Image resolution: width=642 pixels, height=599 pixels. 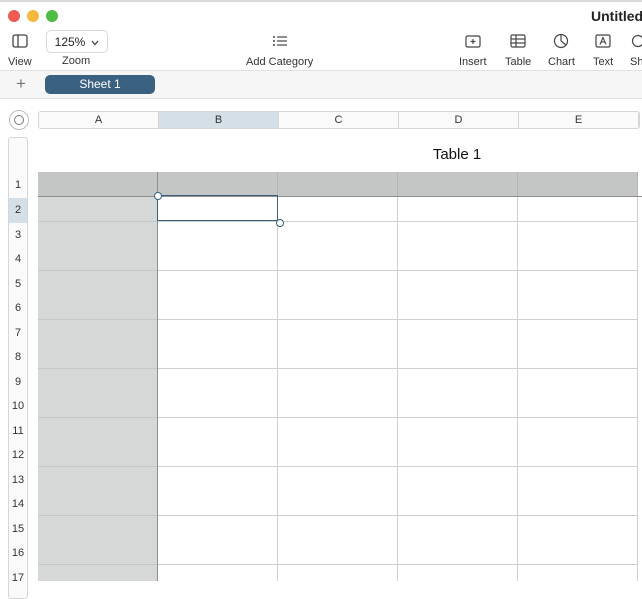 I want to click on cell-d12, so click(x=458, y=454).